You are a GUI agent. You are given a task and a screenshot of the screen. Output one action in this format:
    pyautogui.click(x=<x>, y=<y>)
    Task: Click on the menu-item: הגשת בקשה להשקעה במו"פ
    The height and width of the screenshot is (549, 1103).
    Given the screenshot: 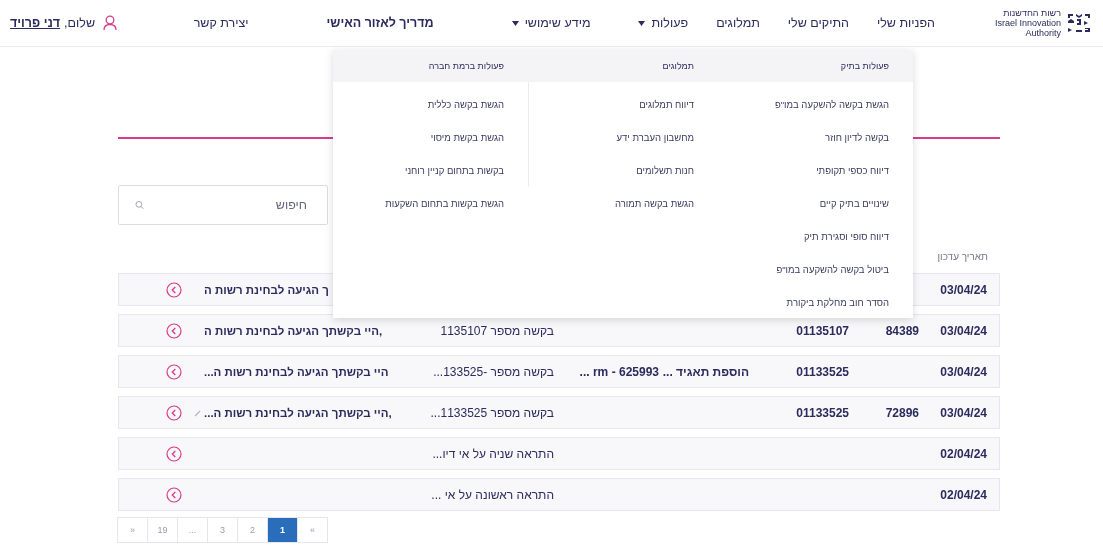 What is the action you would take?
    pyautogui.click(x=831, y=105)
    